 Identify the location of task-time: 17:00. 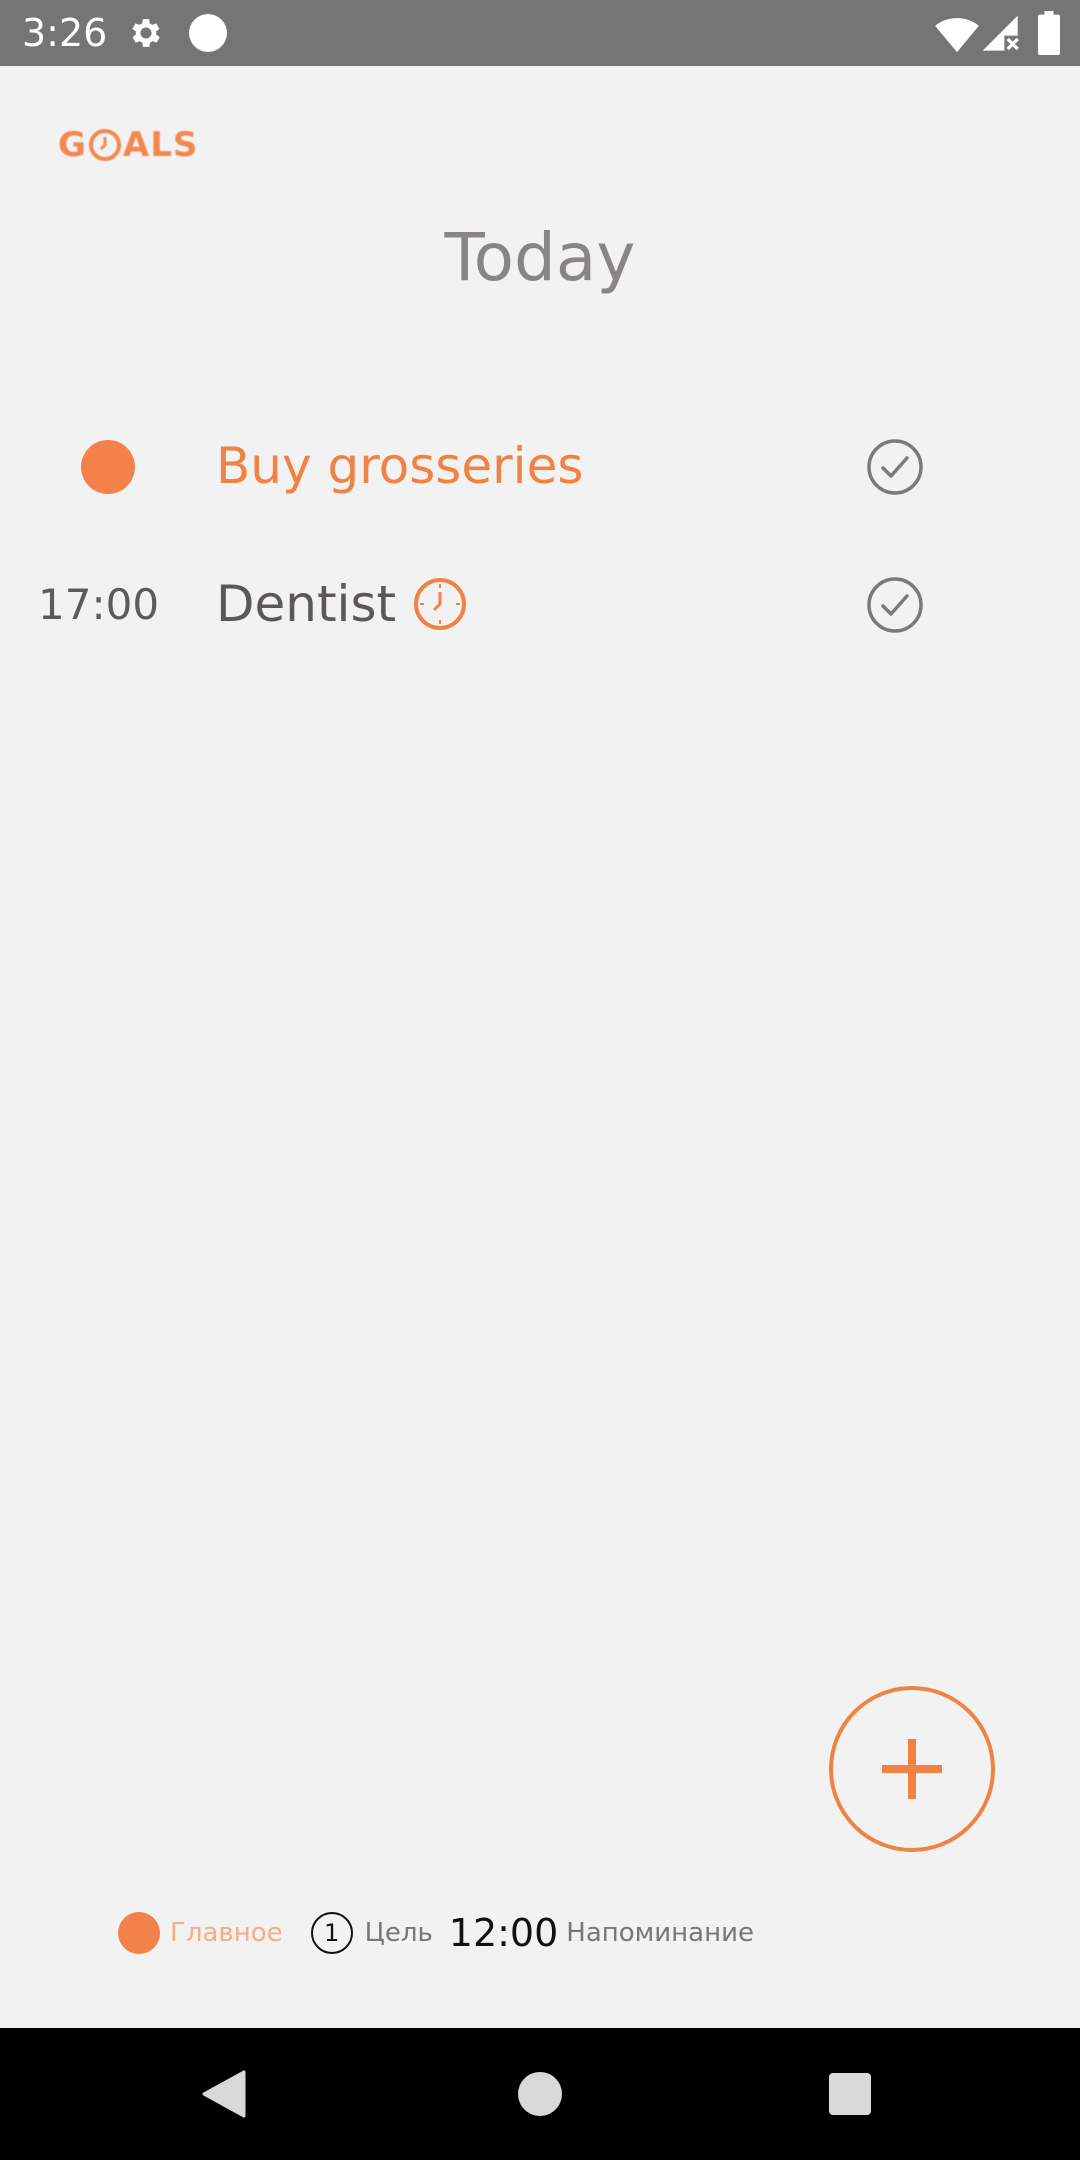
(99, 604).